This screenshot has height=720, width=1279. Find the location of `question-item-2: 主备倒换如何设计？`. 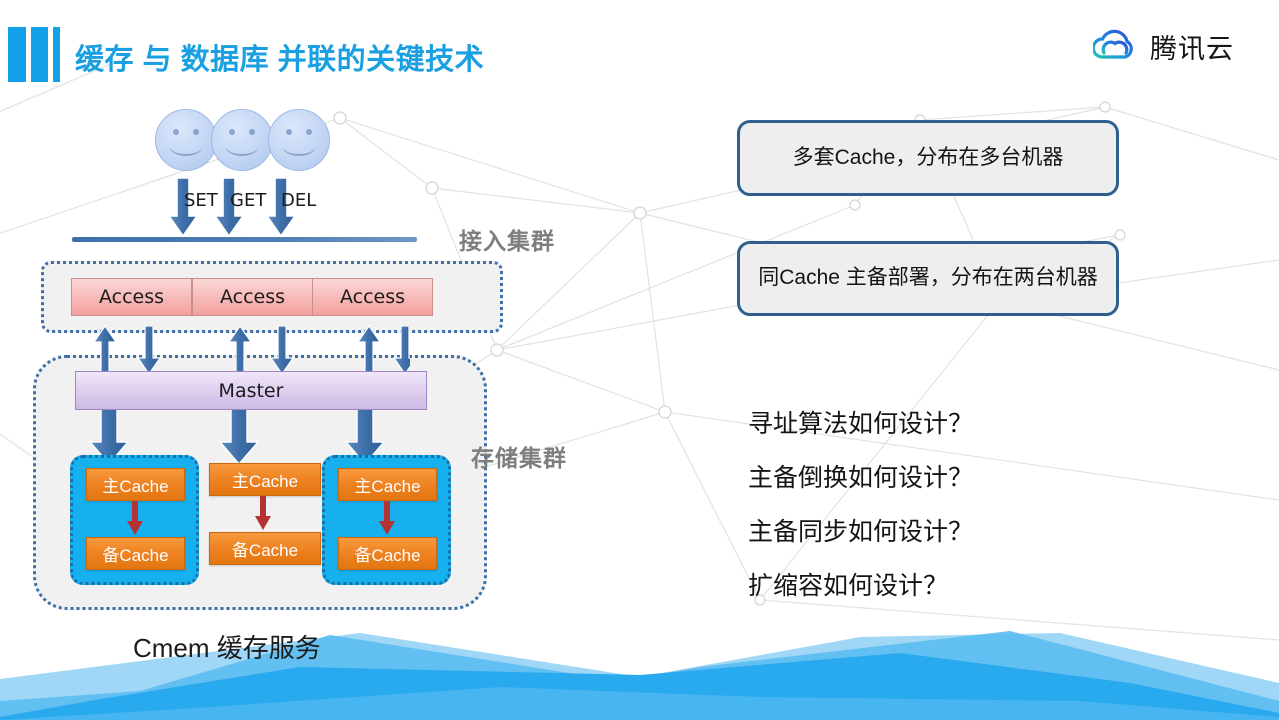

question-item-2: 主备倒换如何设计？ is located at coordinates (861, 478).